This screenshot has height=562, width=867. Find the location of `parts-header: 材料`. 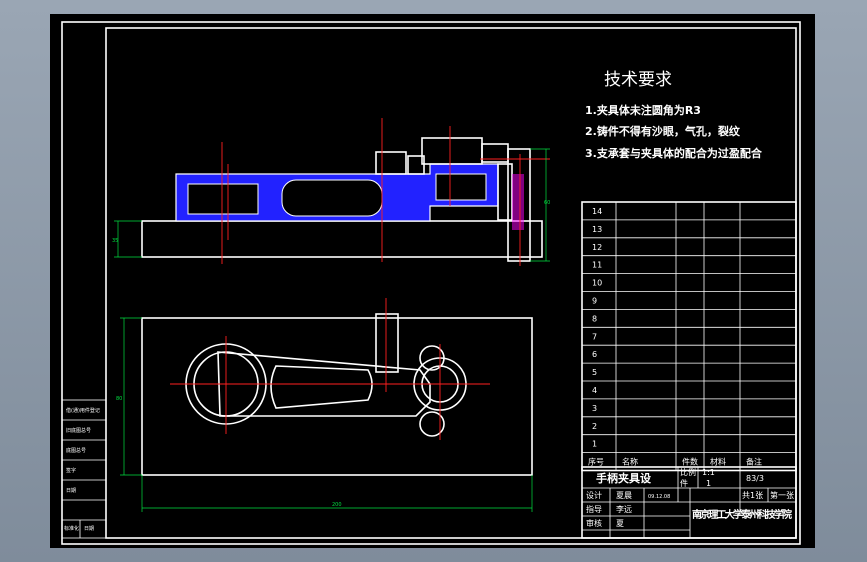

parts-header: 材料 is located at coordinates (718, 462).